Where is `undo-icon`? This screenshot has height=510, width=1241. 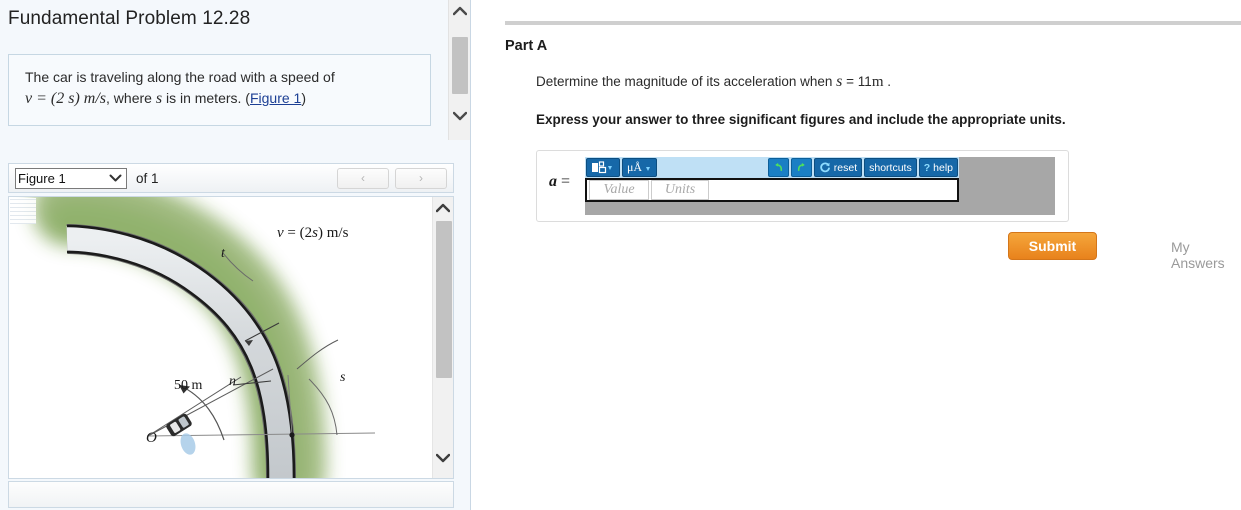 undo-icon is located at coordinates (778, 167).